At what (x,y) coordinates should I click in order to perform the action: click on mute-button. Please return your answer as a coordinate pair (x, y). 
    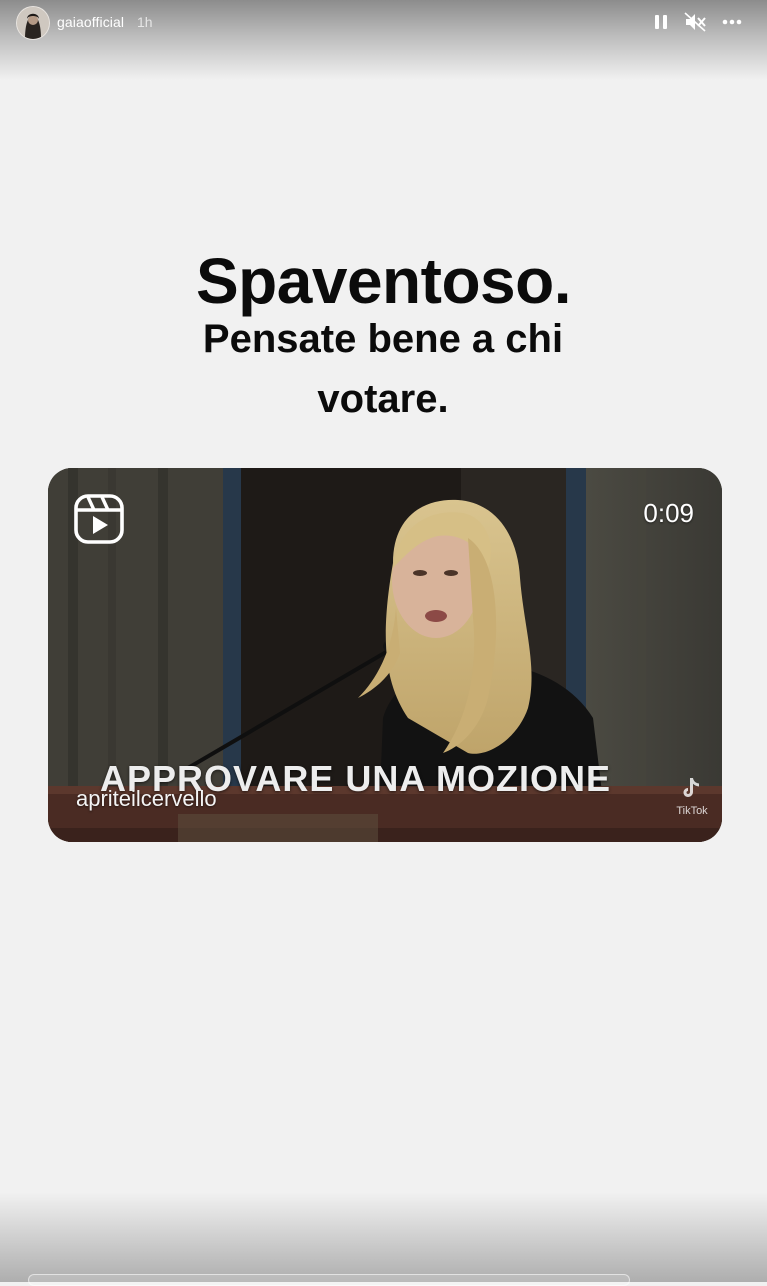
    Looking at the image, I should click on (695, 22).